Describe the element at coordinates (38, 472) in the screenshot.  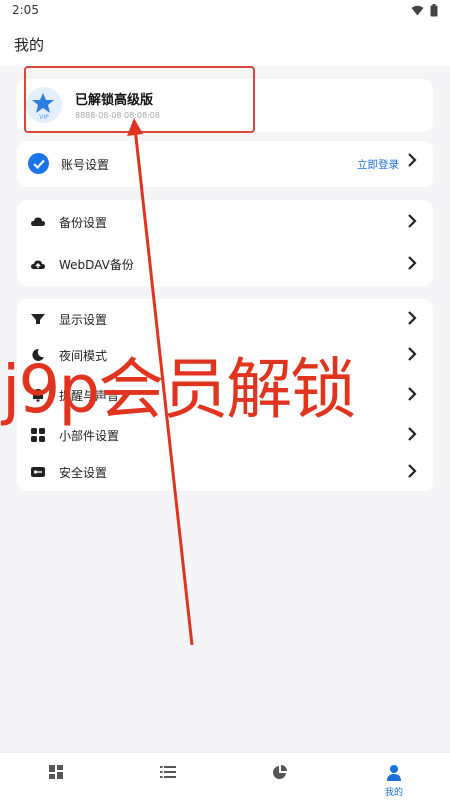
I see `key-icon` at that location.